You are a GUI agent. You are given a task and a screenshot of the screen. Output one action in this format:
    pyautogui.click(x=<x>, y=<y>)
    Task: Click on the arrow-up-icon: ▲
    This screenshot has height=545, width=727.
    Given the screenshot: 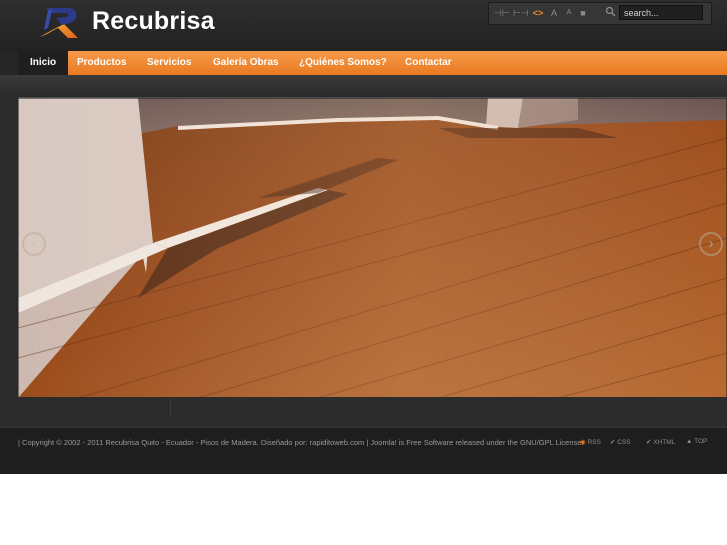 What is the action you would take?
    pyautogui.click(x=689, y=441)
    